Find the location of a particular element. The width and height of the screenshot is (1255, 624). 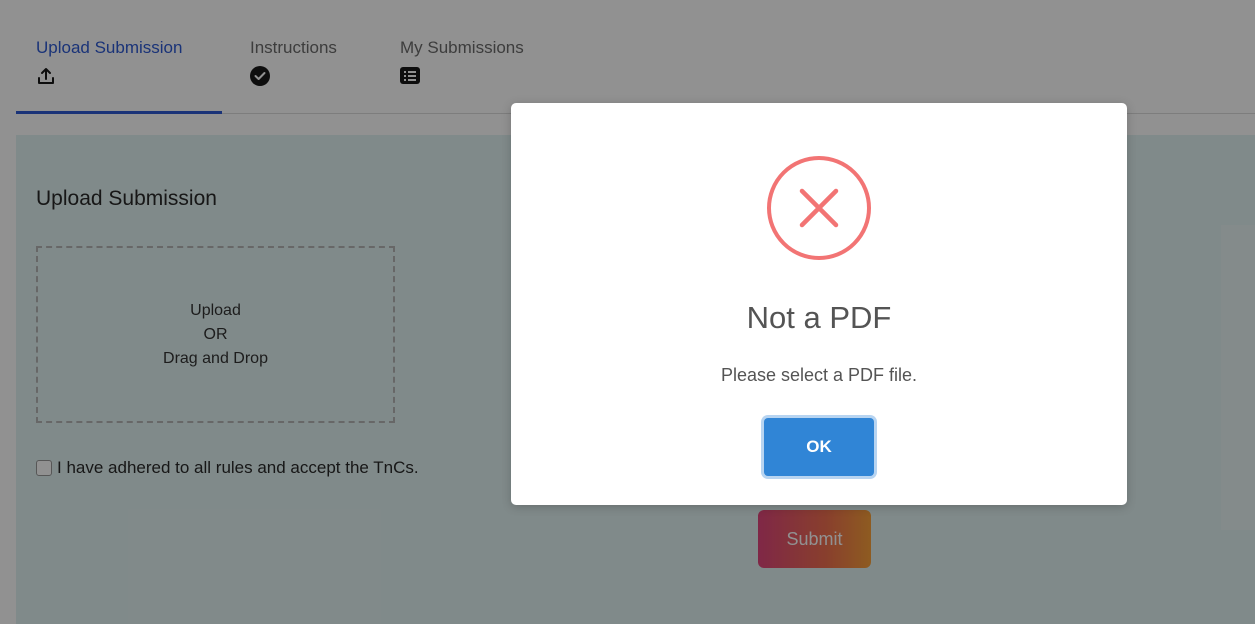

error-x-icon is located at coordinates (819, 208).